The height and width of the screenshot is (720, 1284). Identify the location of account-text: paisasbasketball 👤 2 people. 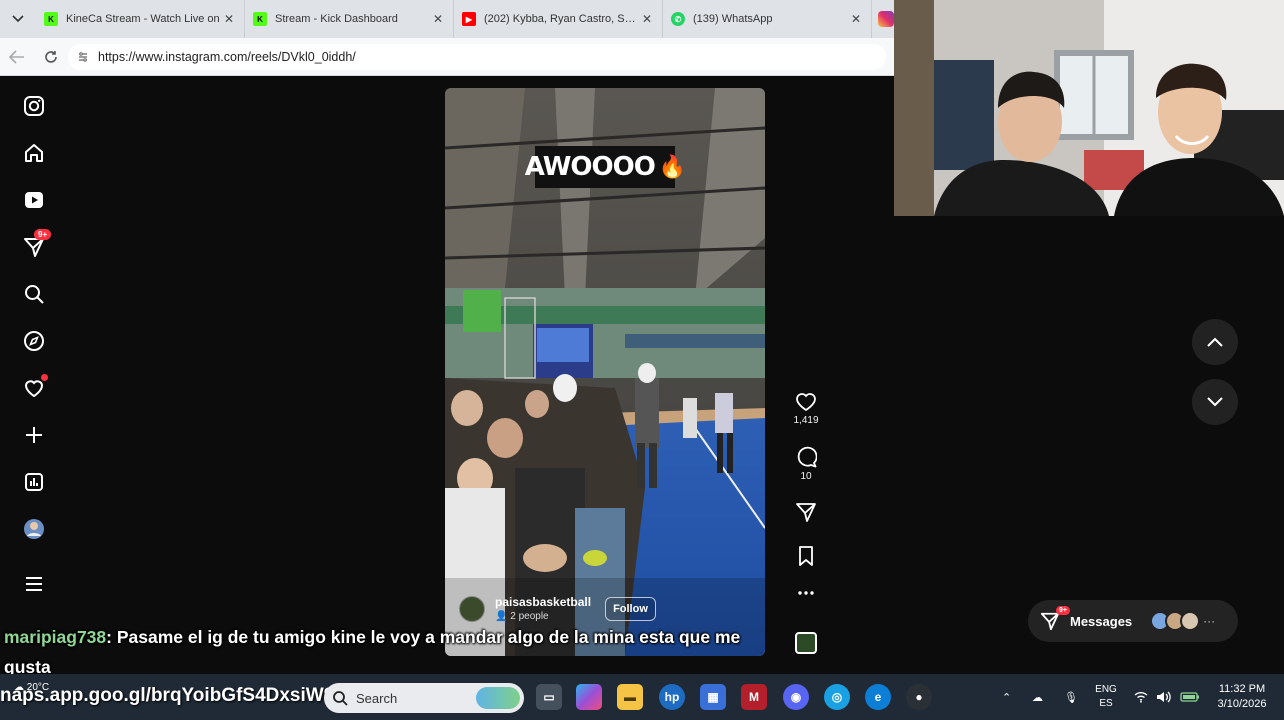
(543, 608).